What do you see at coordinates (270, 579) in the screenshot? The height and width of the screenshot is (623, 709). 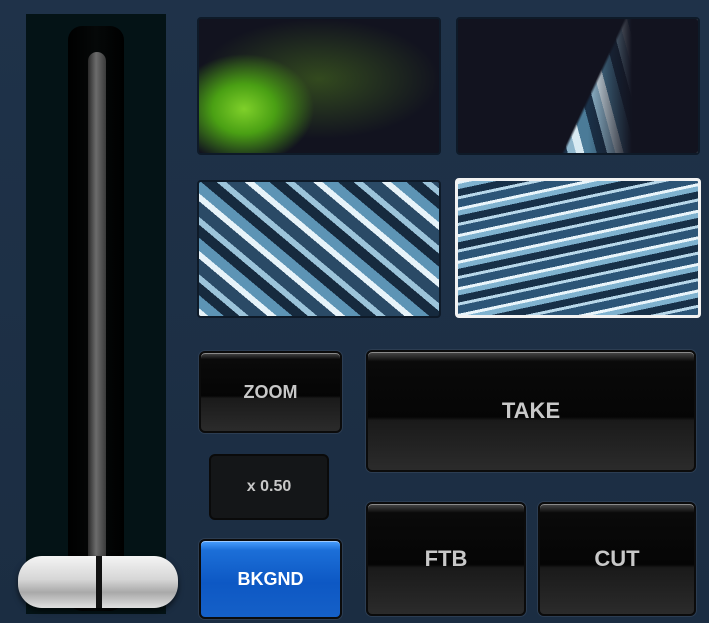 I see `bkgnd-button: BKGND` at bounding box center [270, 579].